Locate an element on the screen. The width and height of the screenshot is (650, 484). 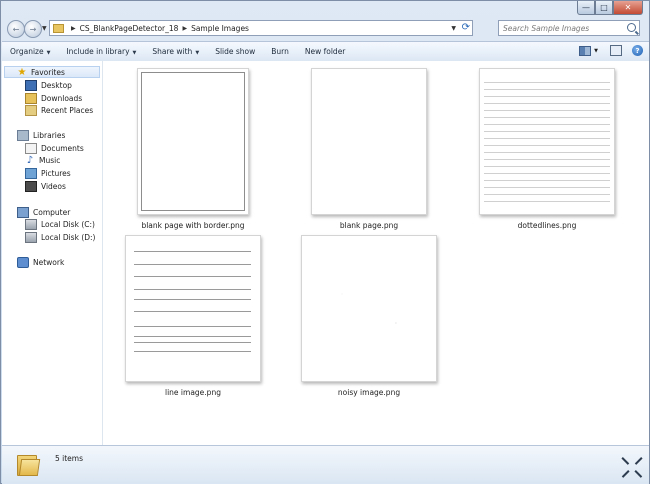
change-view-icon is located at coordinates (585, 50).